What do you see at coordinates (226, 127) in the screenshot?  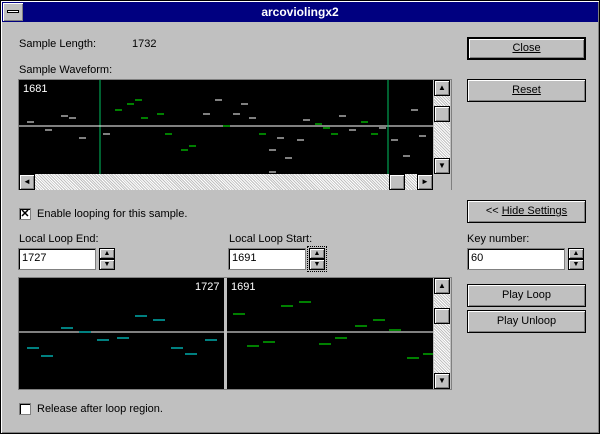 I see `waveform-display` at bounding box center [226, 127].